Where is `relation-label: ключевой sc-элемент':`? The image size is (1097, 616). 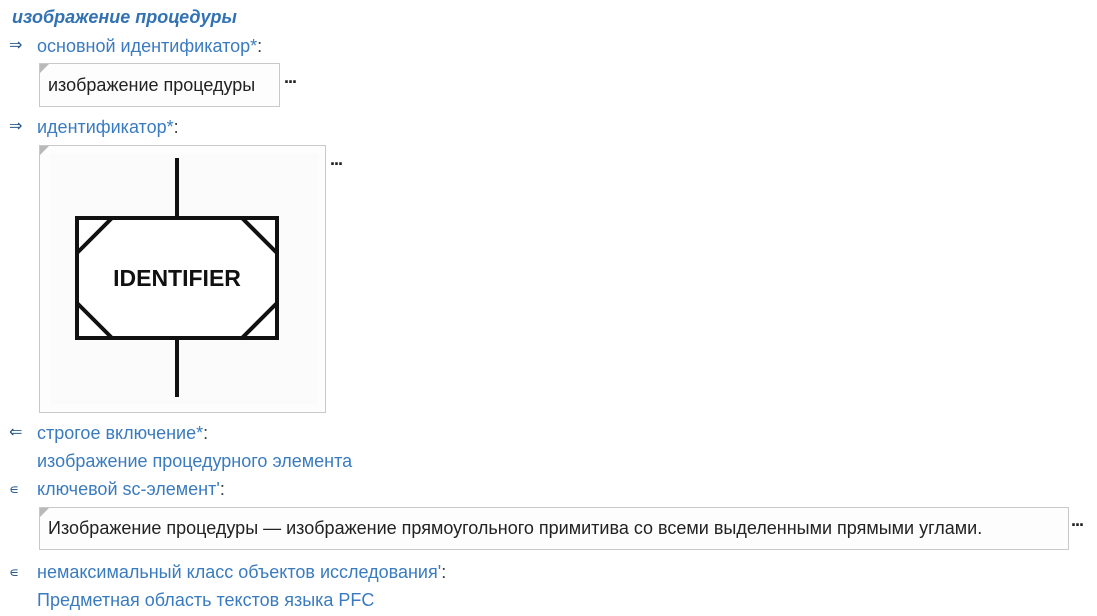
relation-label: ключевой sc-элемент': is located at coordinates (131, 489).